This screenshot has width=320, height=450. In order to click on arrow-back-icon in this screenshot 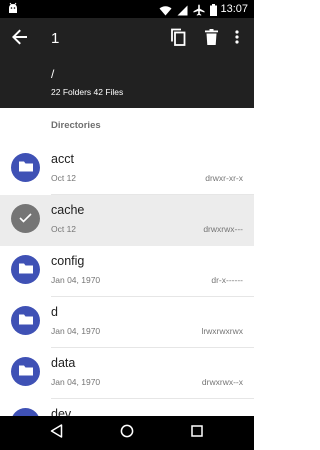, I will do `click(20, 39)`.